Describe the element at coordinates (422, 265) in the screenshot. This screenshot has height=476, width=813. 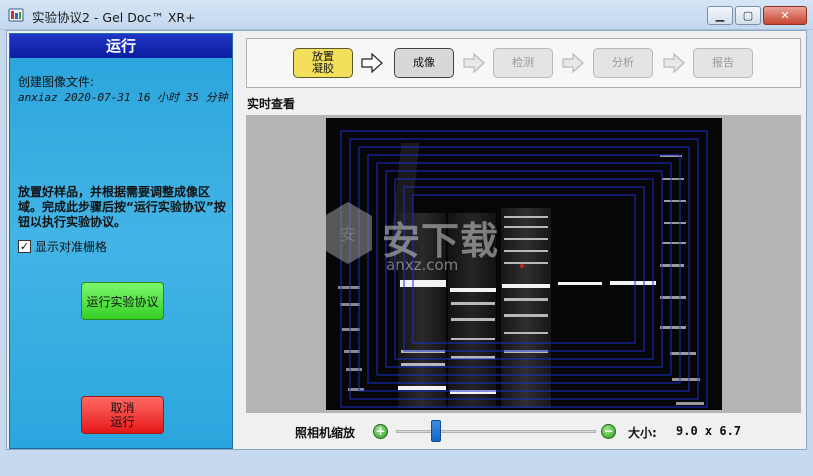
I see `watermark-url: anxz.com` at that location.